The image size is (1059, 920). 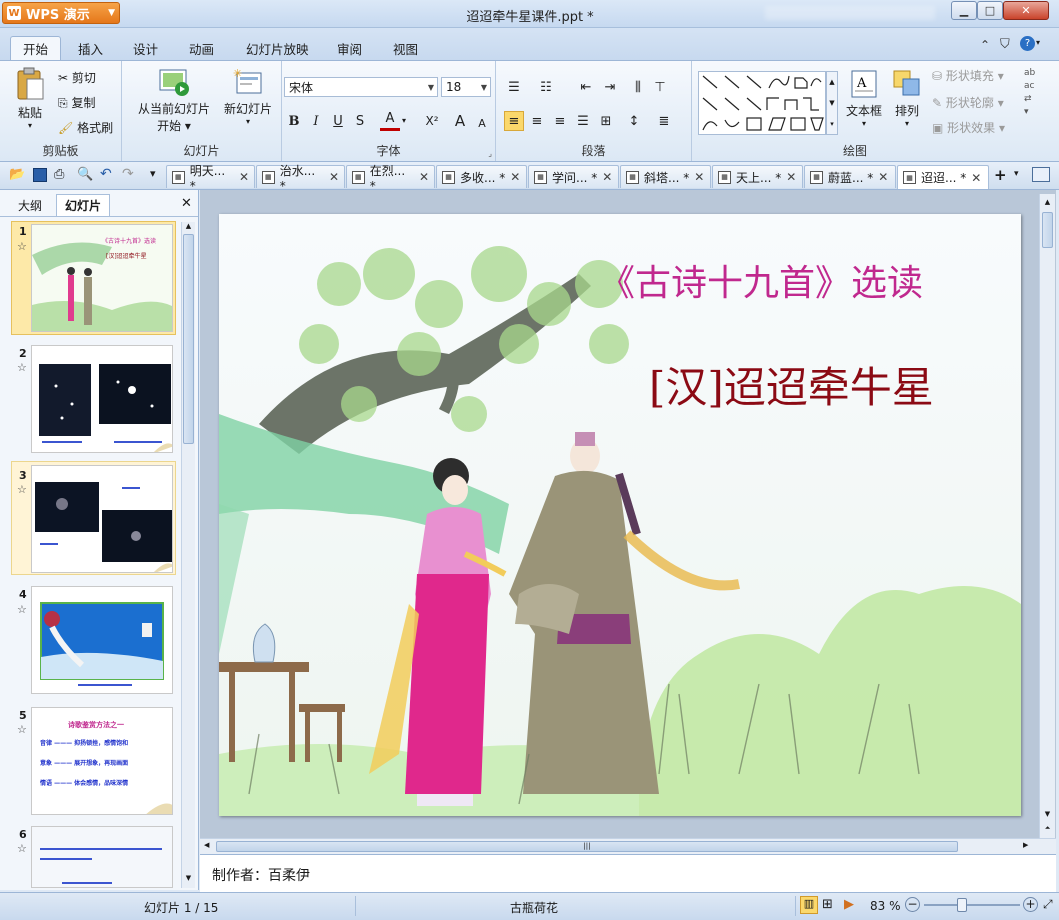 I want to click on textbox-button: A 文本框 ▾, so click(x=864, y=98).